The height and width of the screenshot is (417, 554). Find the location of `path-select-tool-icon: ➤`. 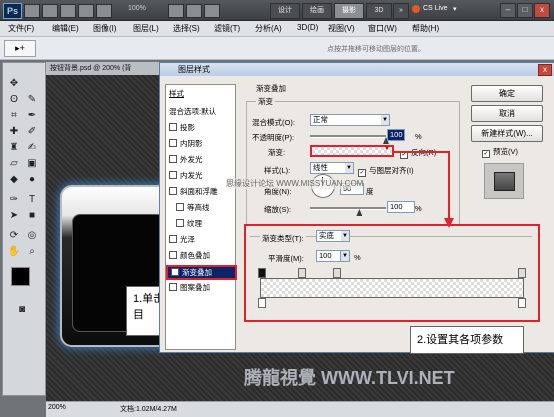

path-select-tool-icon: ➤ is located at coordinates (14, 216).